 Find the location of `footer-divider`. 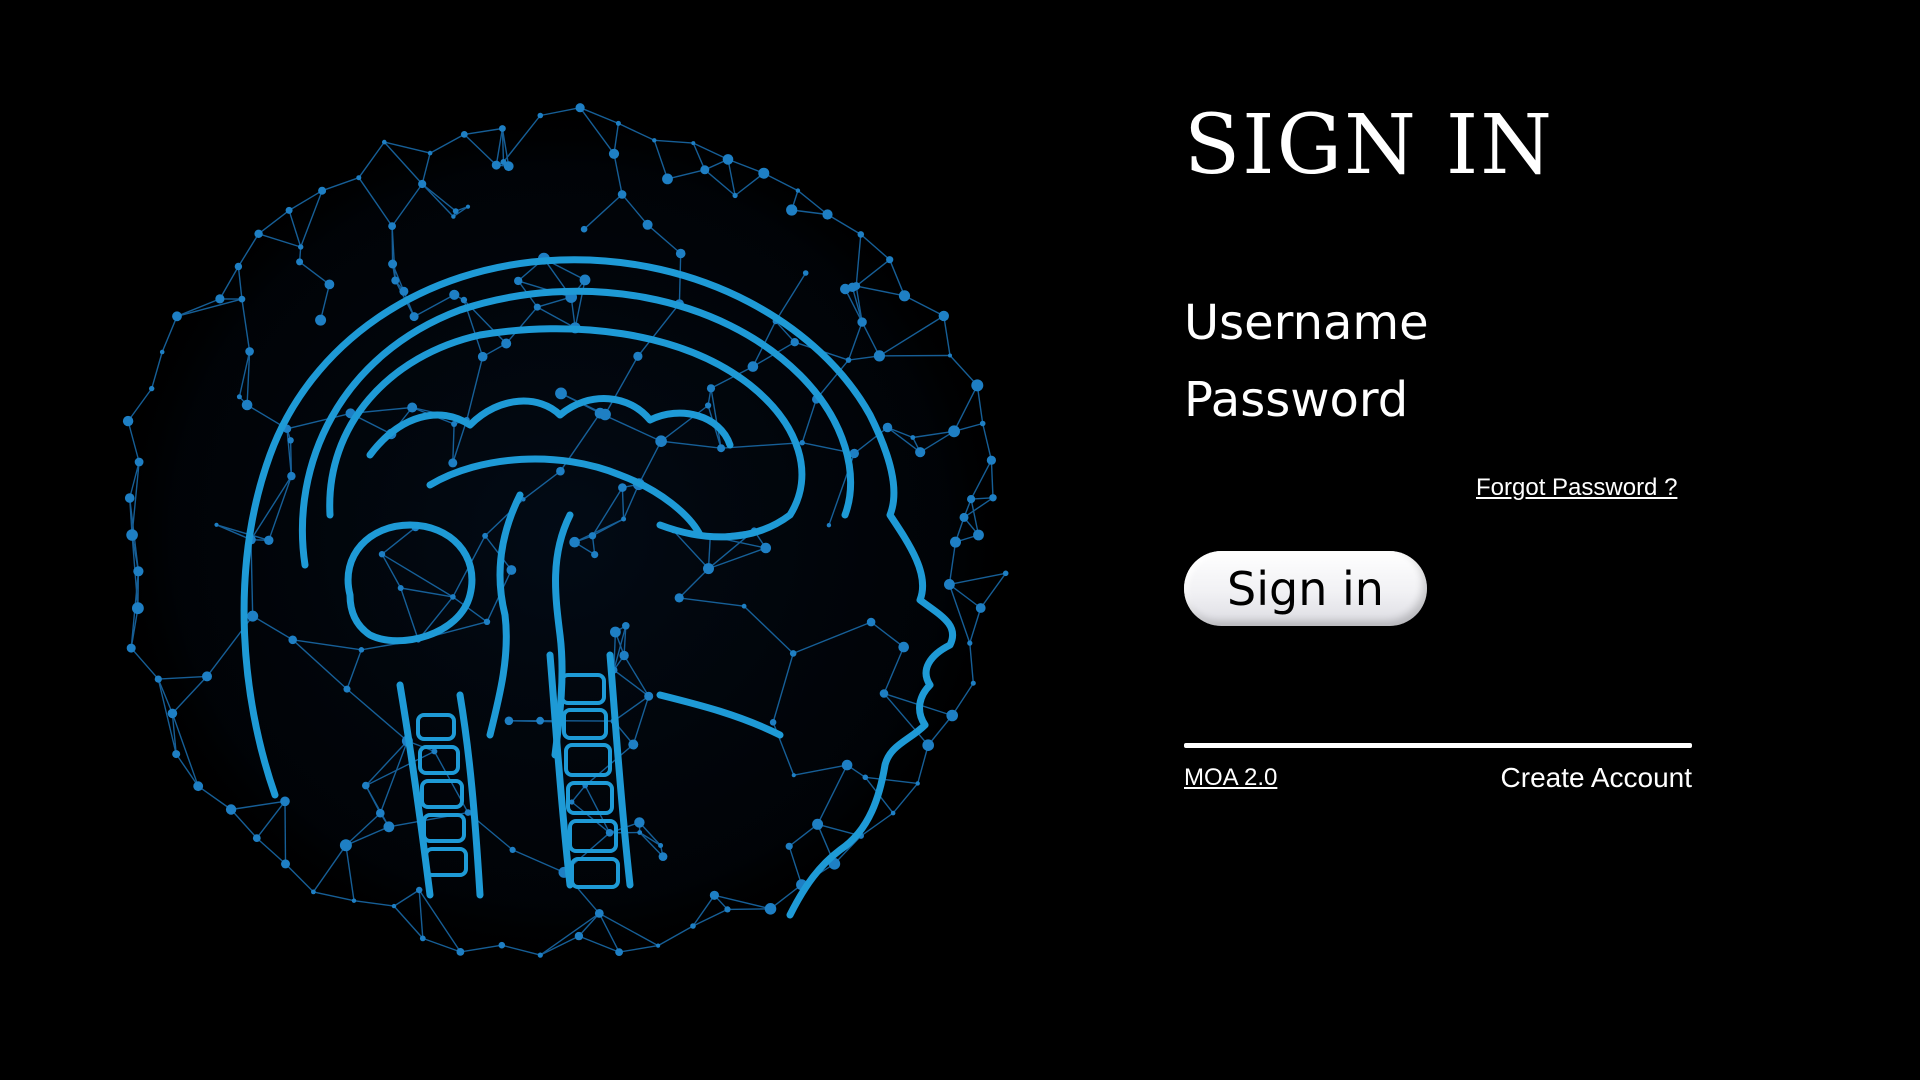

footer-divider is located at coordinates (1438, 745).